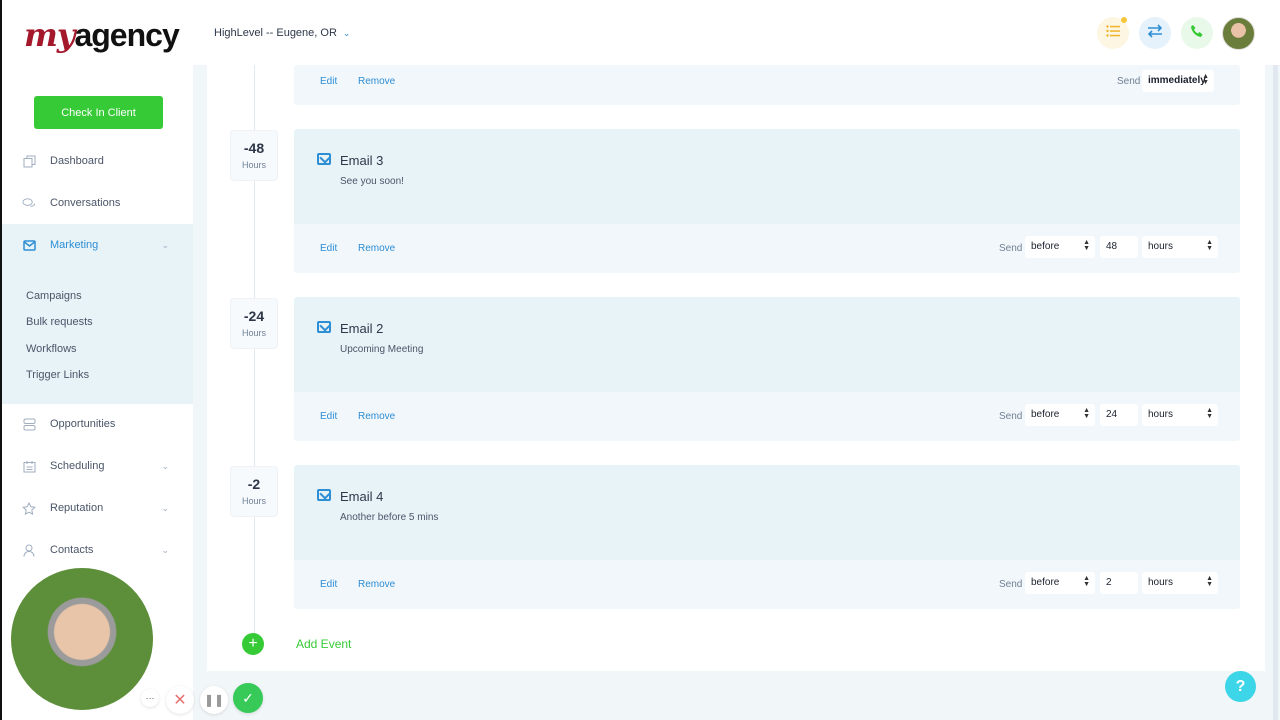 This screenshot has height=720, width=1280. What do you see at coordinates (77, 466) in the screenshot?
I see `sidebar-item-label: Scheduling` at bounding box center [77, 466].